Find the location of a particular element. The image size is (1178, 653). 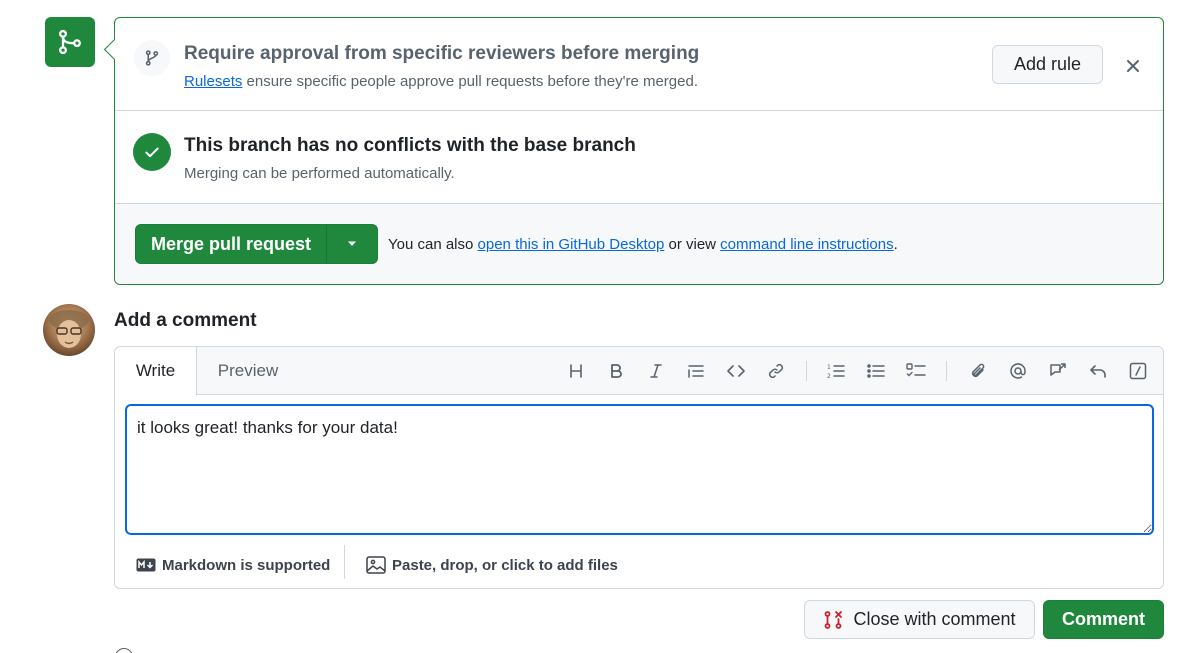

reference-icon is located at coordinates (1058, 371).